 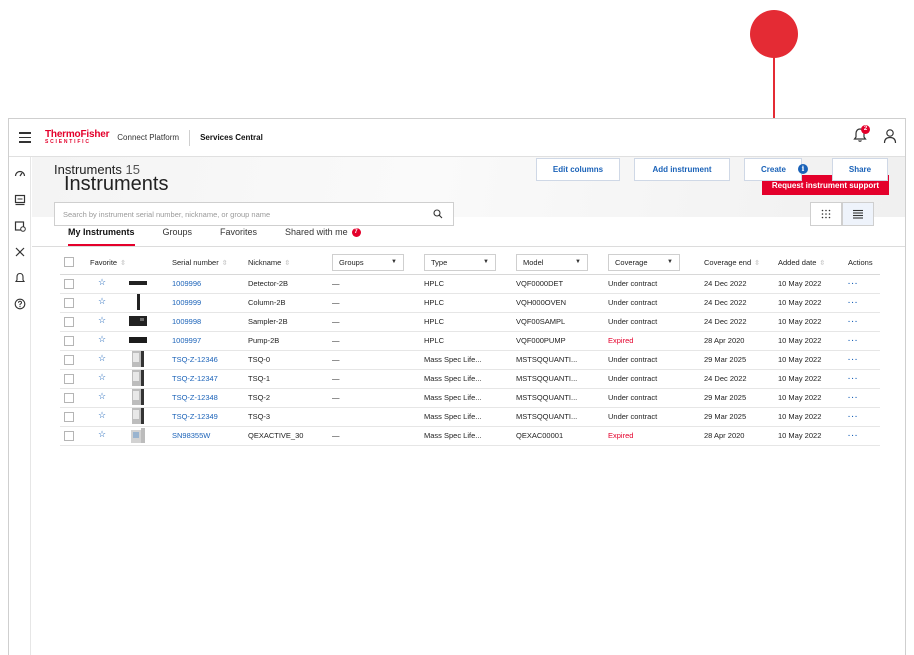 I want to click on create-button: Create, so click(x=773, y=169).